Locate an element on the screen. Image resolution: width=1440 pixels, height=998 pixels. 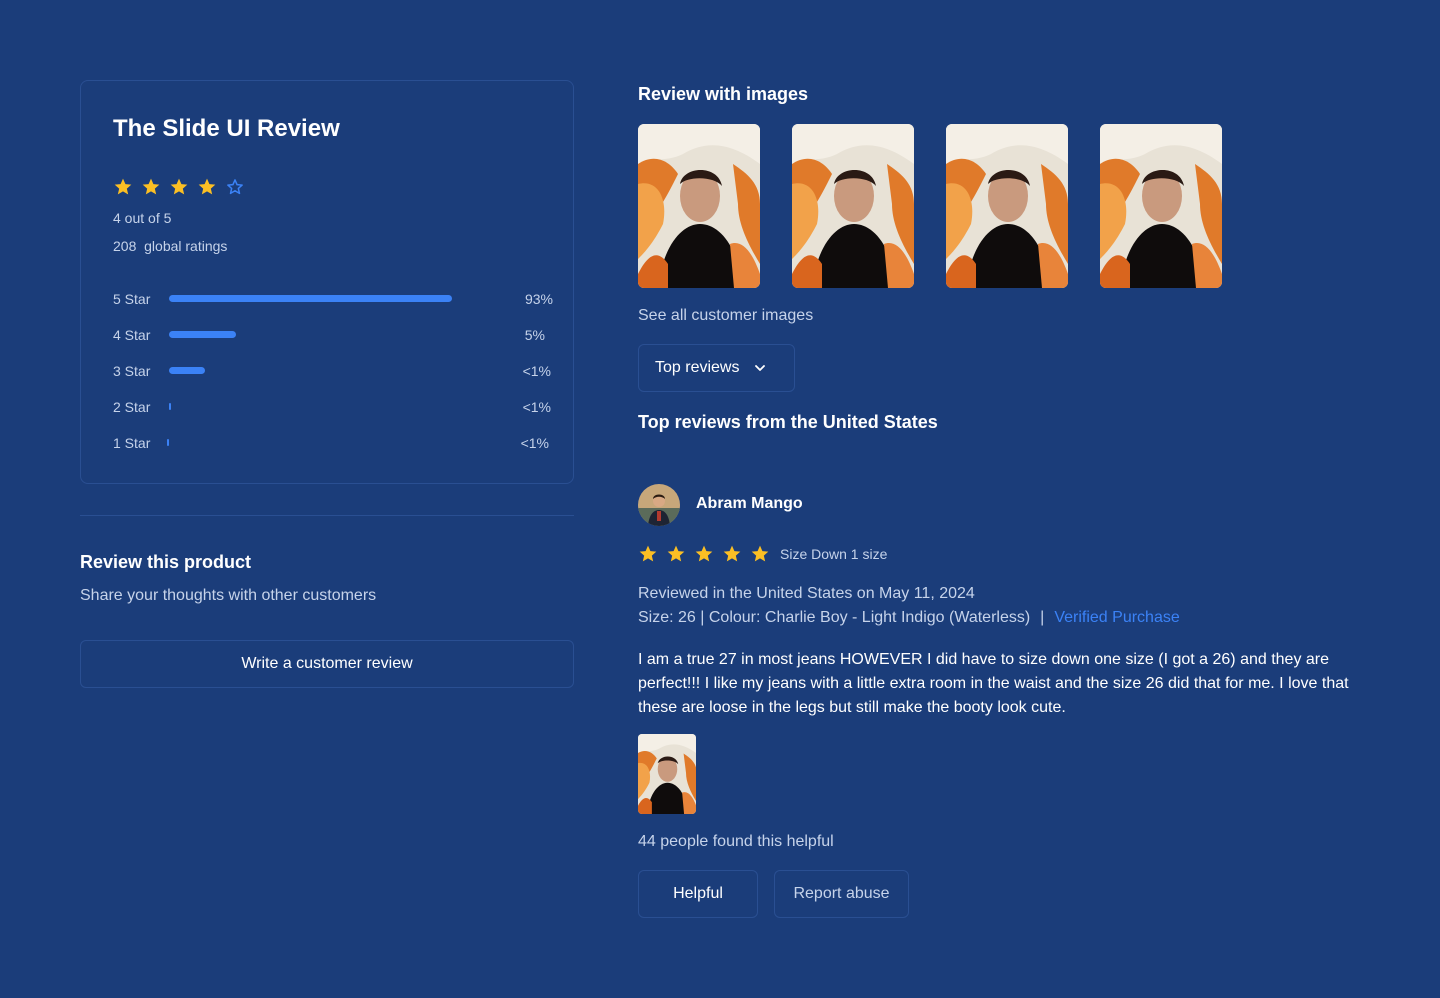
rating-row-2: 2 Star <1% is located at coordinates (333, 407).